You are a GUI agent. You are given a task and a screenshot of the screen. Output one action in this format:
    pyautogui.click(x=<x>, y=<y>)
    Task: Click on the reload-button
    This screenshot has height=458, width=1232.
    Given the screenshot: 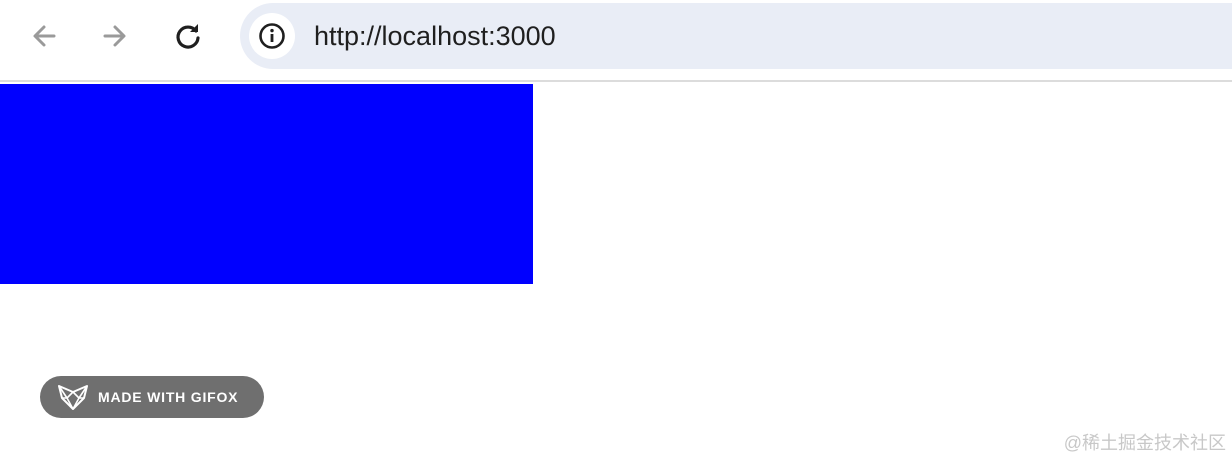 What is the action you would take?
    pyautogui.click(x=188, y=36)
    